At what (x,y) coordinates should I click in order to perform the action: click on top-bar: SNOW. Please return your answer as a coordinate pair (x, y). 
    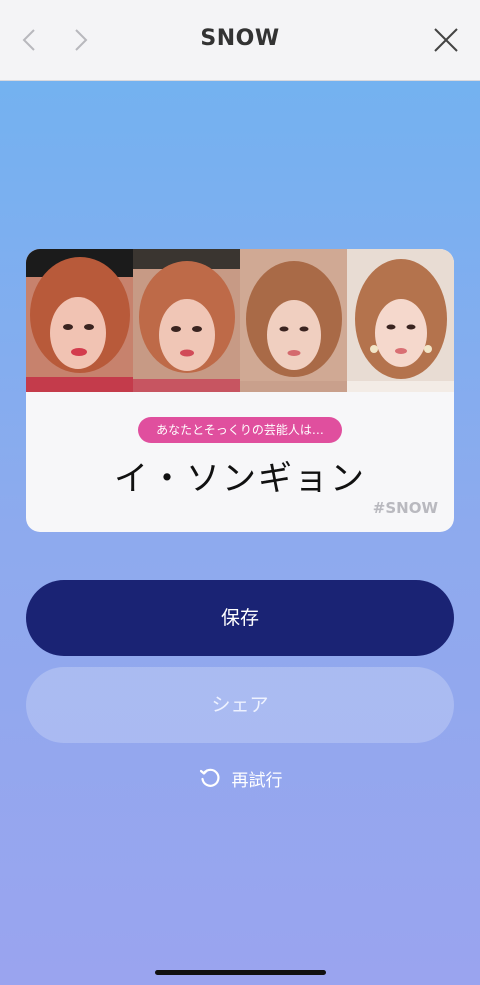
    Looking at the image, I should click on (240, 40).